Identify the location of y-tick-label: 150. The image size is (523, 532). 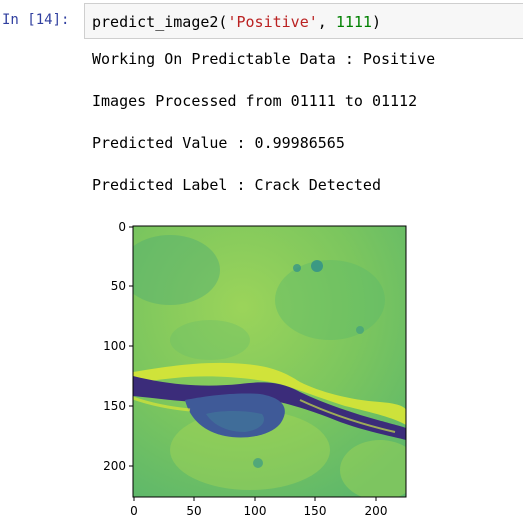
(114, 406).